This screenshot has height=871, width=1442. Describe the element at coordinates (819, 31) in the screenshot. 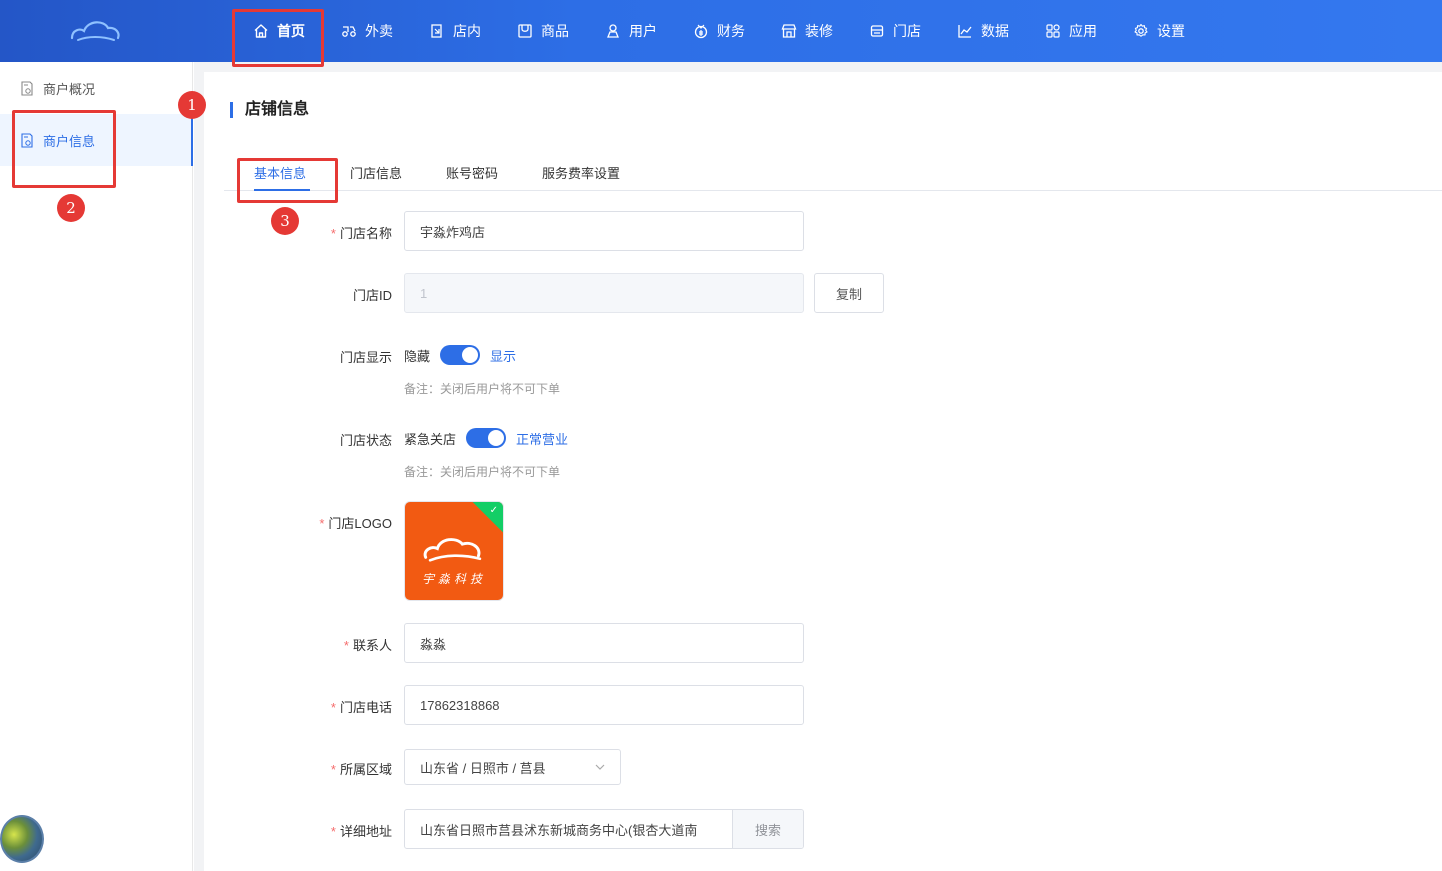

I see `nav-label: 装修` at that location.